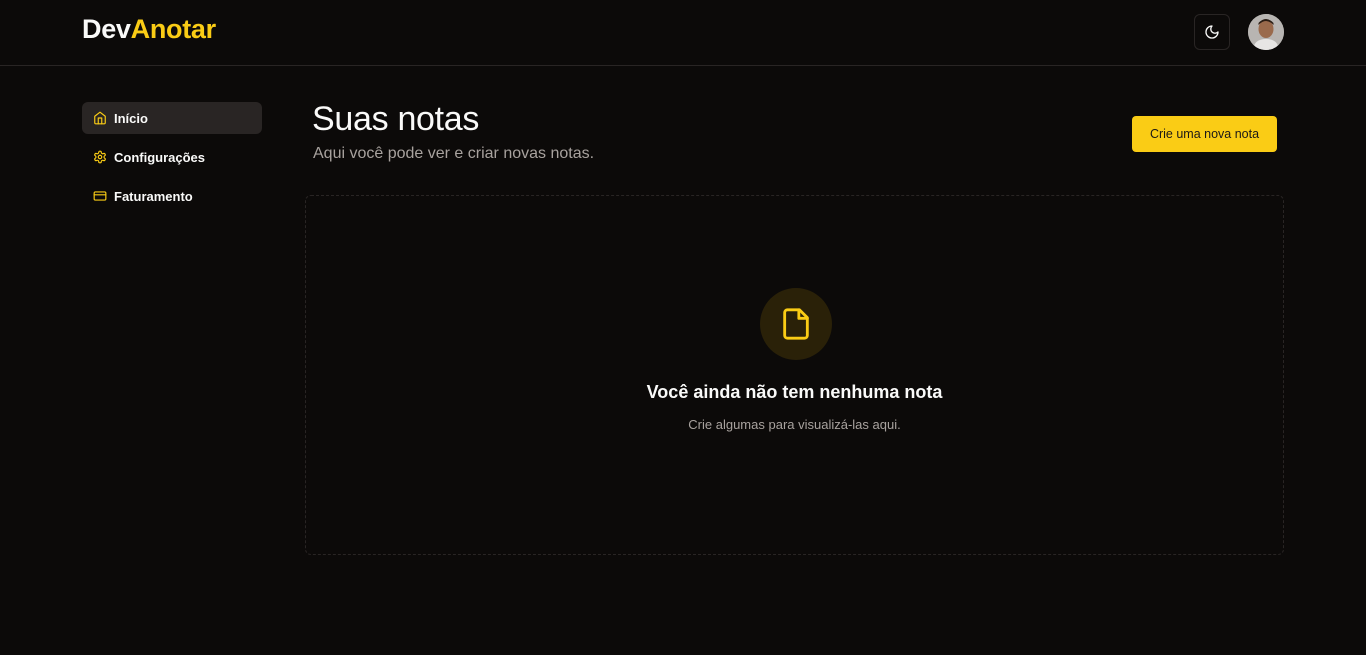 The width and height of the screenshot is (1366, 655). I want to click on empty-state-description: Crie algumas para visualizá-las aqui., so click(794, 424).